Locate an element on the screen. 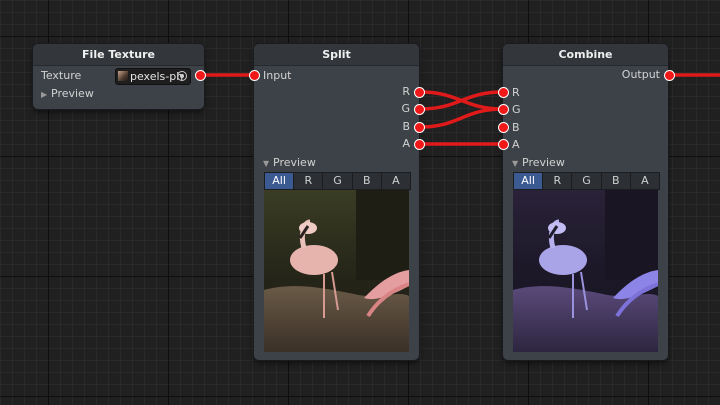 This screenshot has width=720, height=405. split-out-b-label: B is located at coordinates (406, 126).